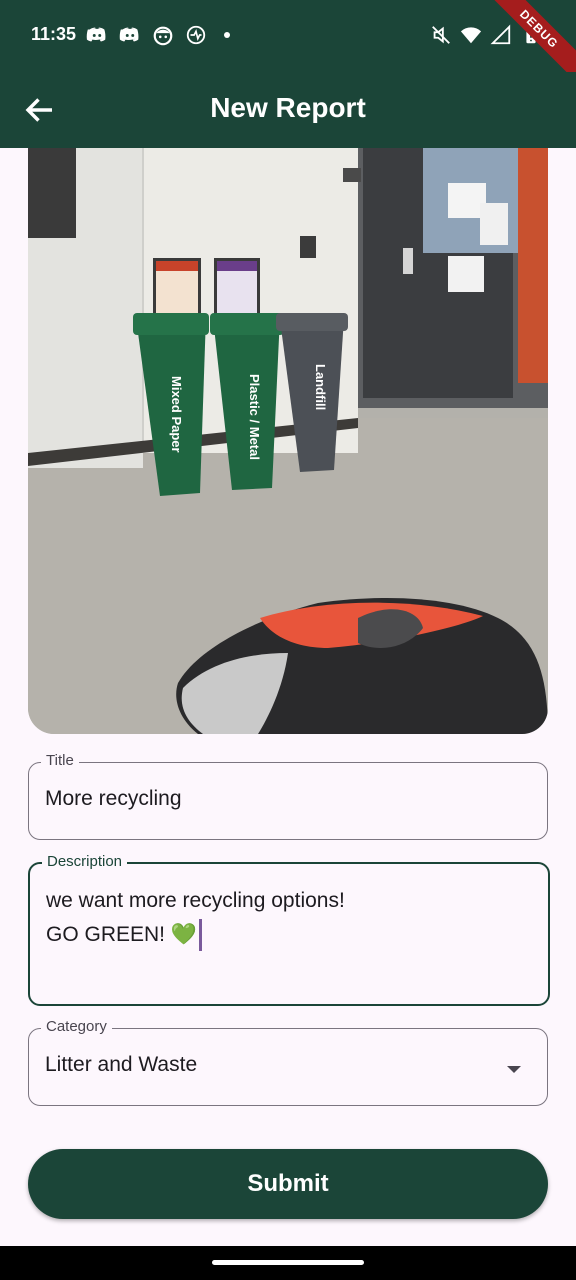 This screenshot has height=1280, width=576. What do you see at coordinates (227, 35) in the screenshot?
I see `dot-icon` at bounding box center [227, 35].